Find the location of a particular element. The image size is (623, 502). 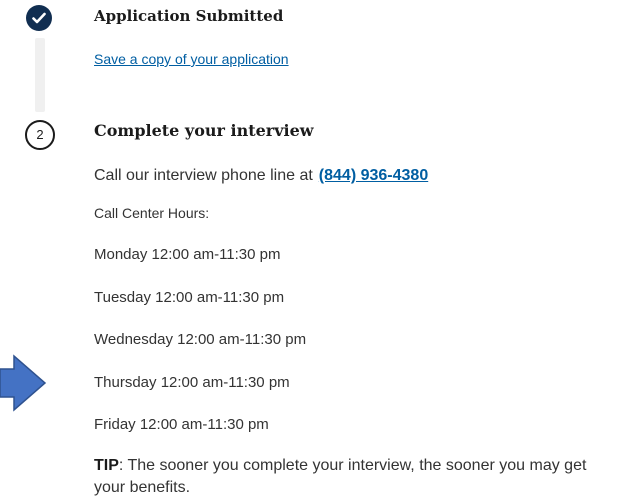

step-number-badge: 2 is located at coordinates (40, 135).